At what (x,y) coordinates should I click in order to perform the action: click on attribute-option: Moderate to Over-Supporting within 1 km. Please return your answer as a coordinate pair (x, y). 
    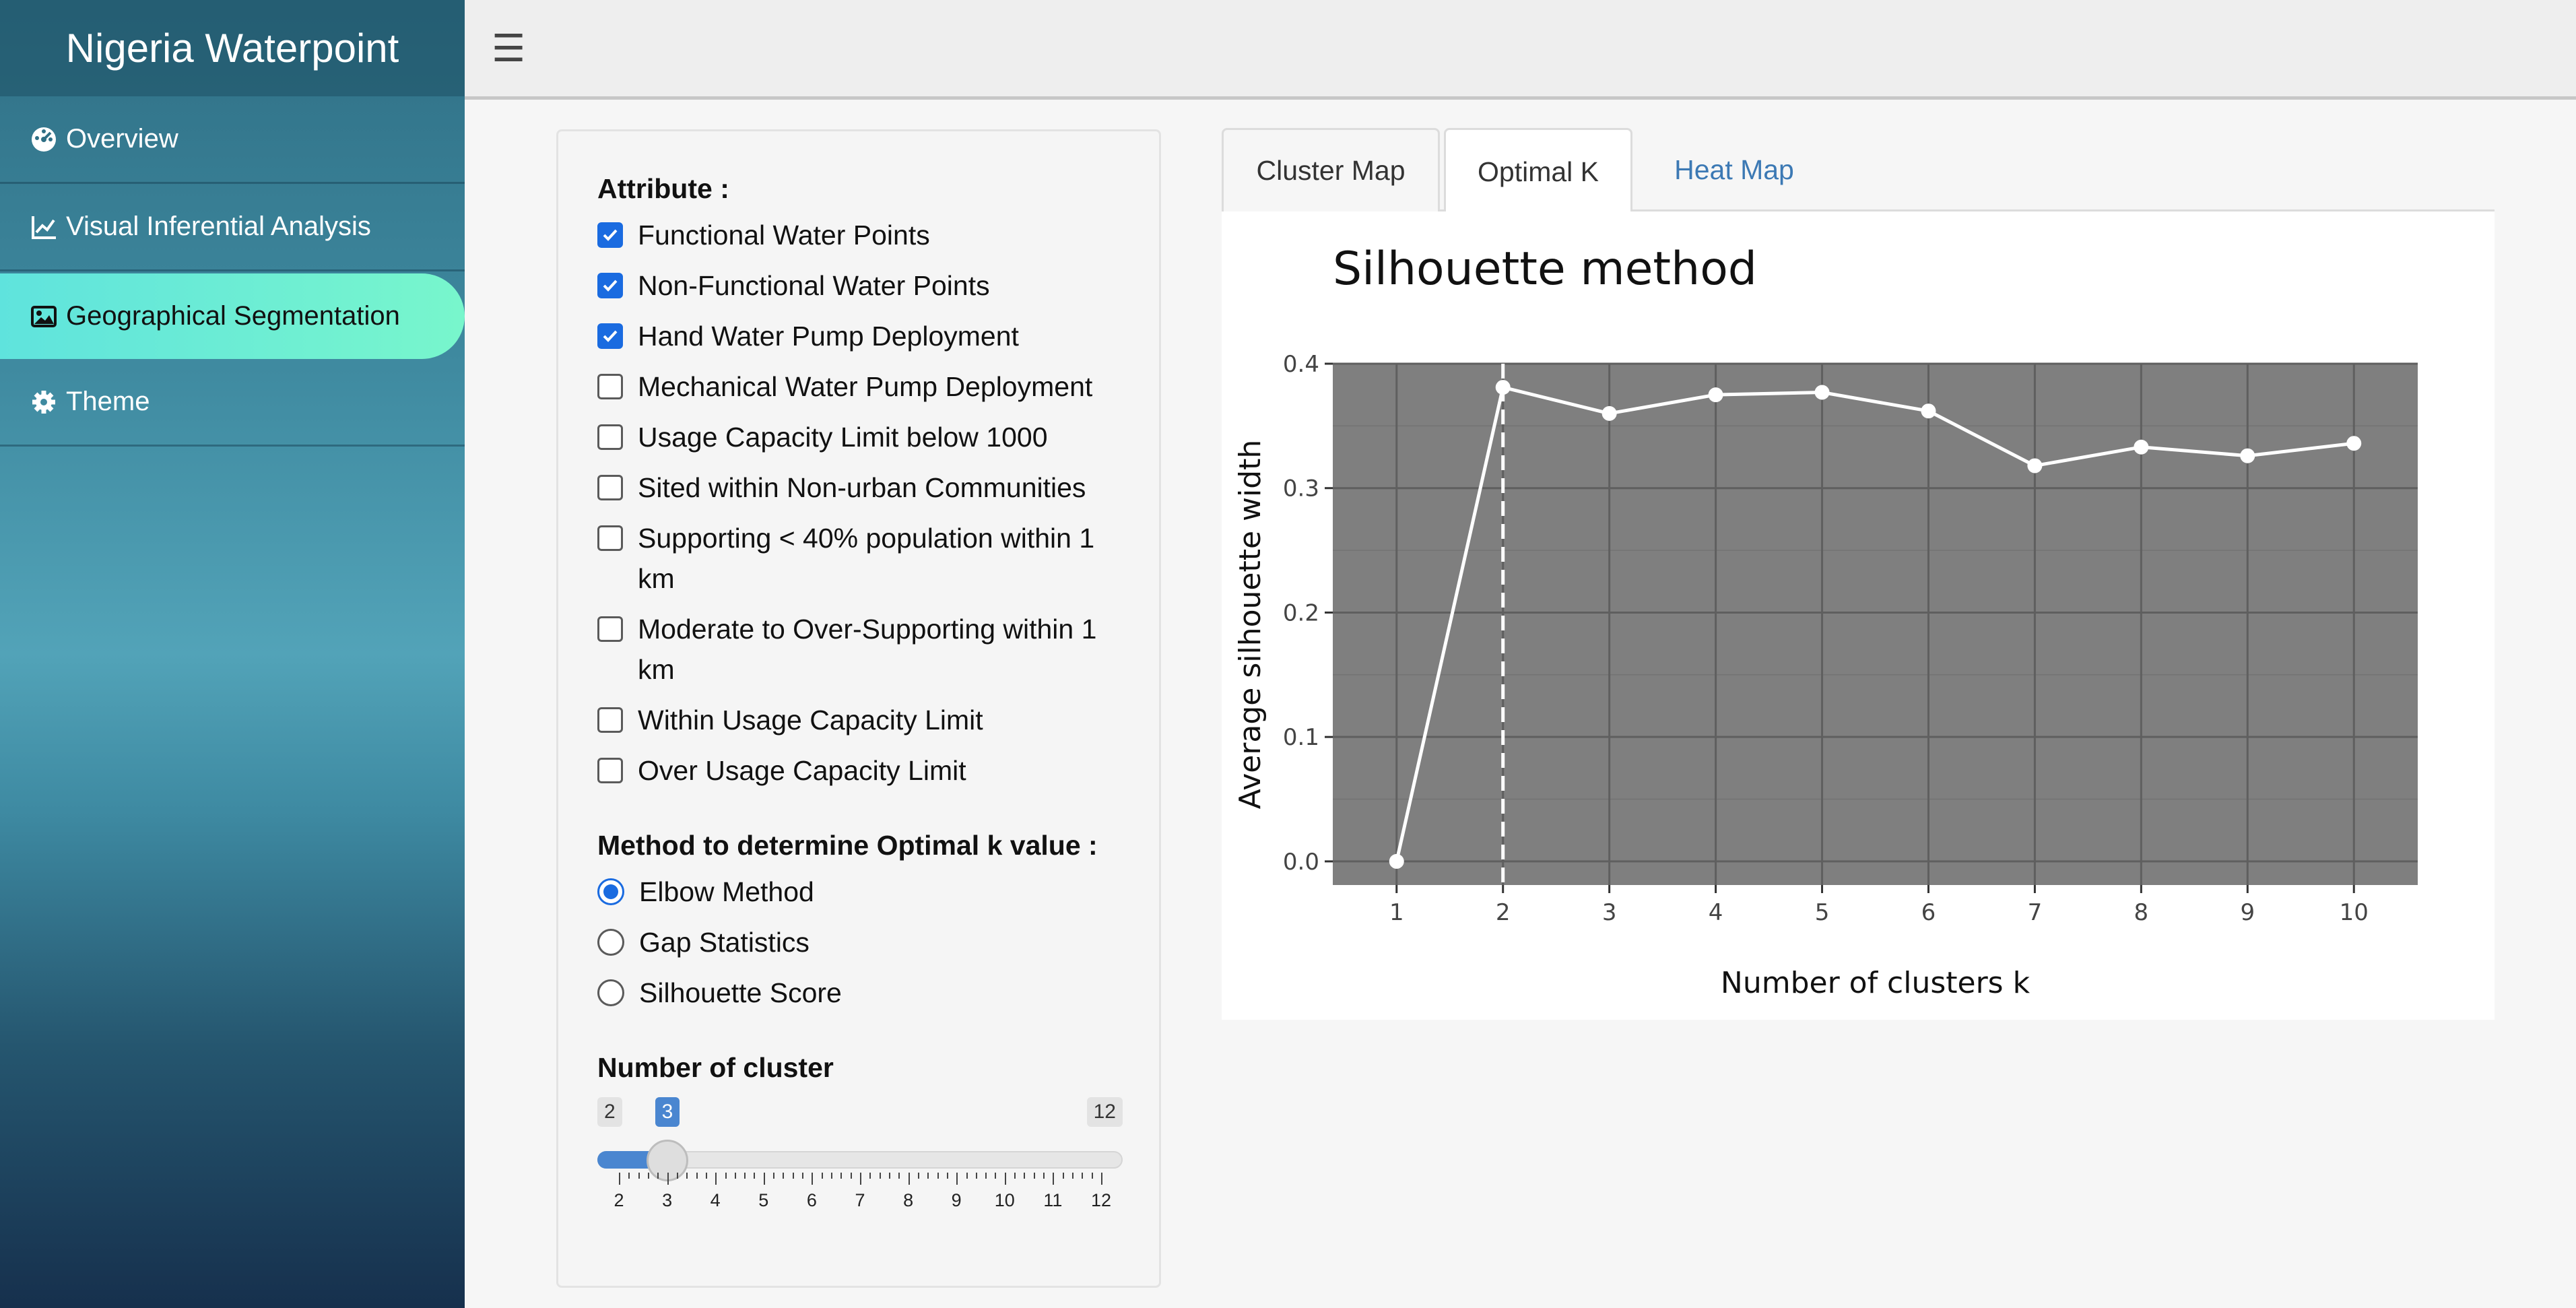
    Looking at the image, I should click on (878, 649).